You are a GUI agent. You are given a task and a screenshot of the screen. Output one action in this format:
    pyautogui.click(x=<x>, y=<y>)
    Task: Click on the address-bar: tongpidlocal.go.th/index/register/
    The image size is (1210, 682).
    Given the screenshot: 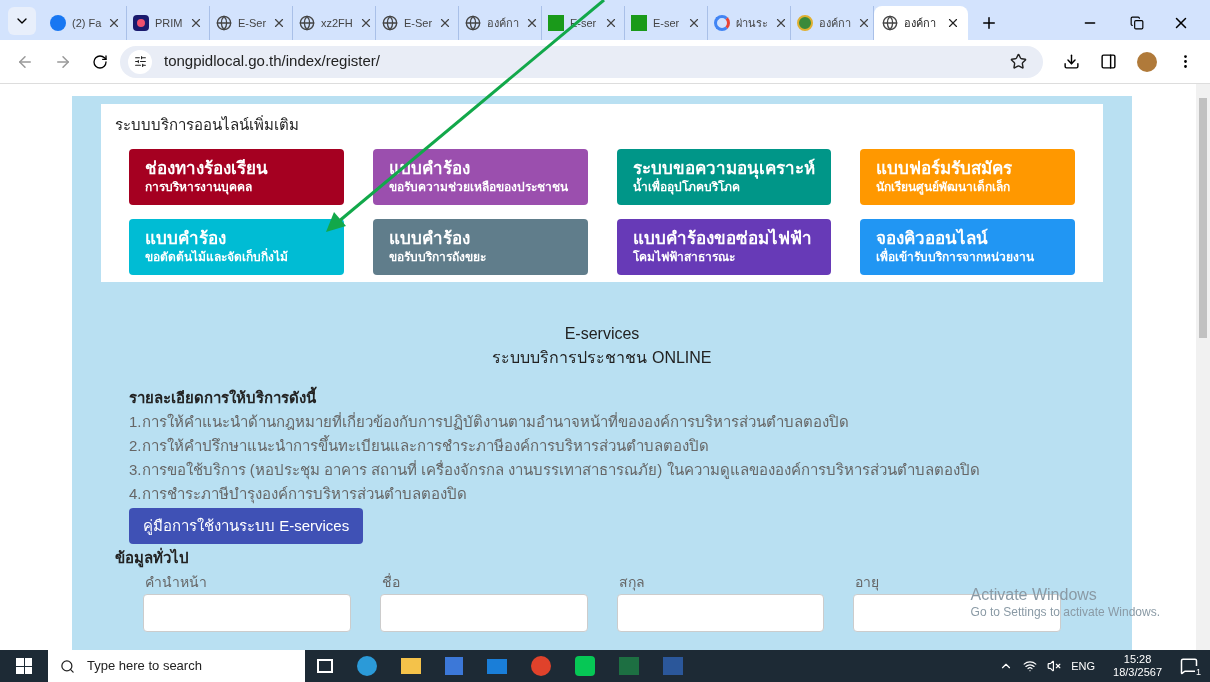 What is the action you would take?
    pyautogui.click(x=581, y=61)
    